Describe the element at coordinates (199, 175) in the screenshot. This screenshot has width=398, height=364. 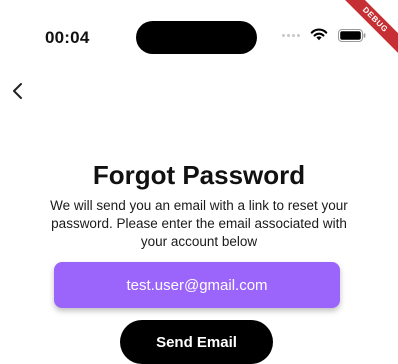
I see `page-title: Forgot Password` at that location.